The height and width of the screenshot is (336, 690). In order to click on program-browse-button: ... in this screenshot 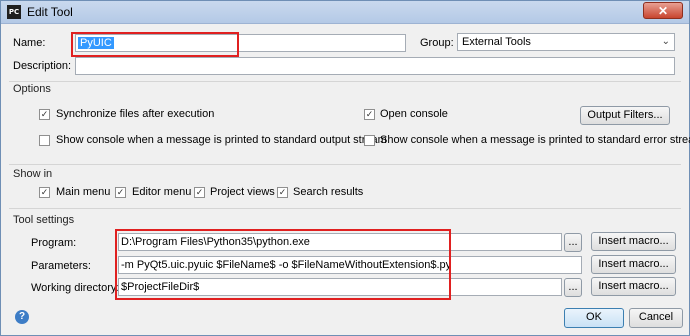, I will do `click(573, 242)`.